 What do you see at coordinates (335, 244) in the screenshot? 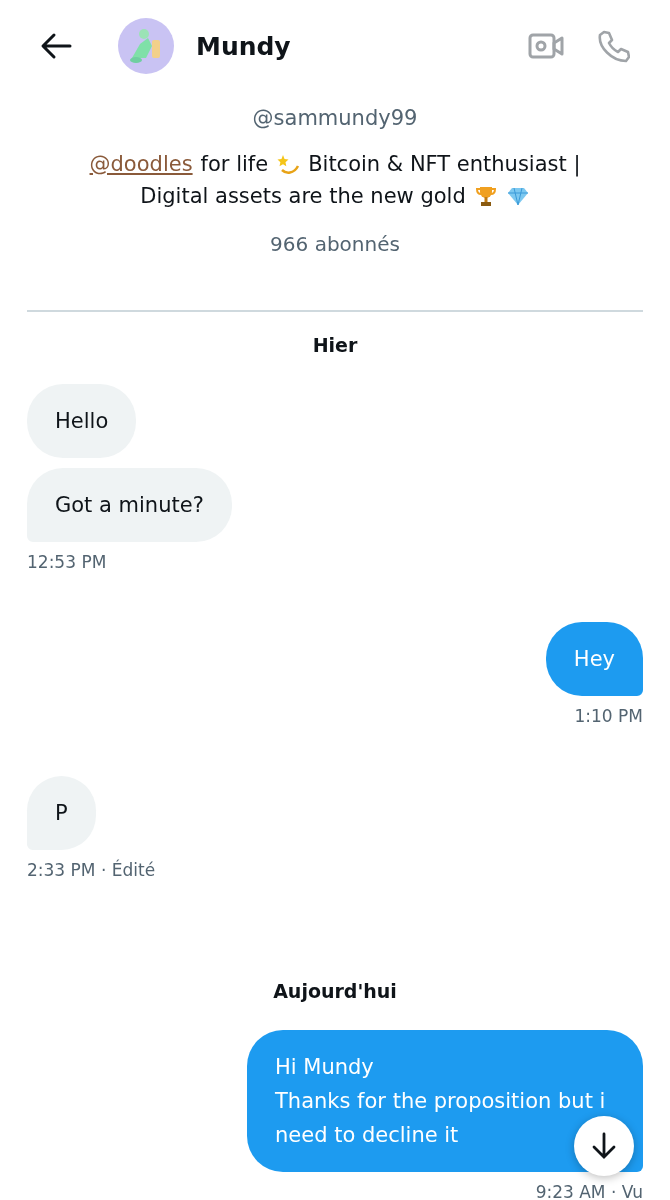
I see `follower-count: 966 abonnés` at bounding box center [335, 244].